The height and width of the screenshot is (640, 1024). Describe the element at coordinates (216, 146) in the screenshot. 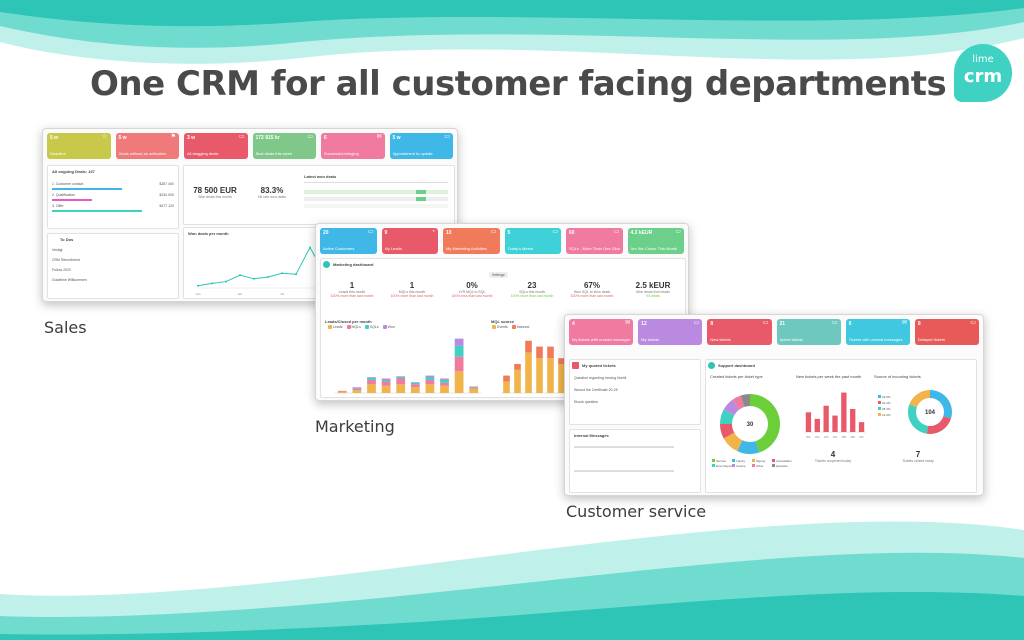

I see `sales-tile: 3 w ▭ All stagging deals` at that location.